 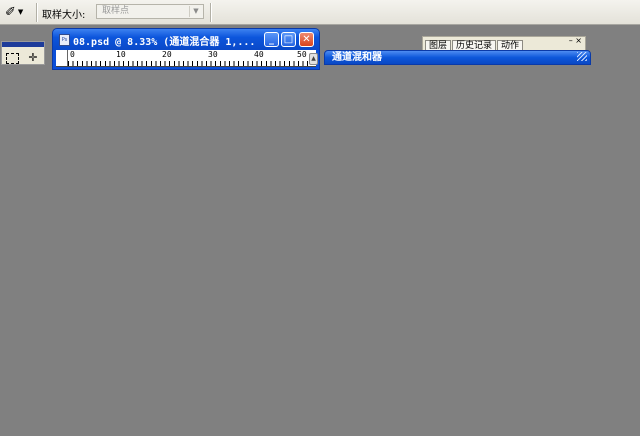 What do you see at coordinates (575, 41) in the screenshot?
I see `palette-close-icon: – ×` at bounding box center [575, 41].